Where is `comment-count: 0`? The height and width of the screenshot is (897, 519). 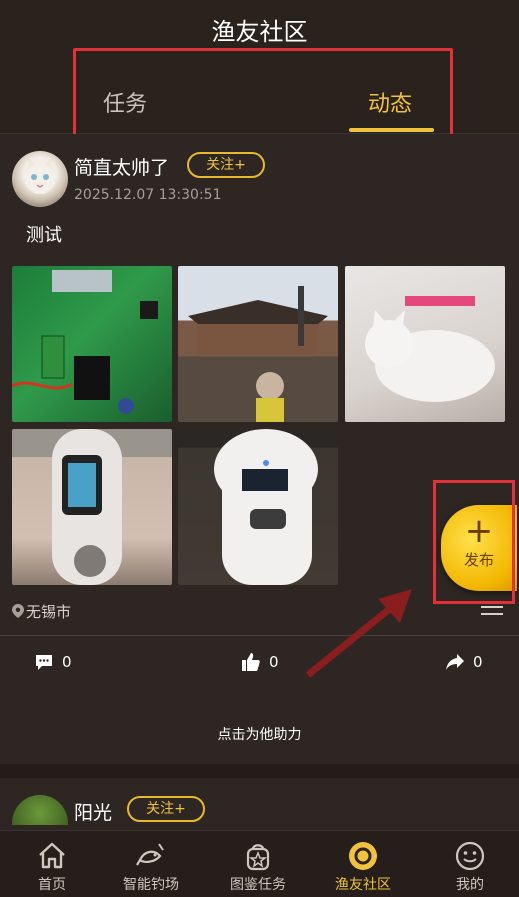
comment-count: 0 is located at coordinates (67, 662).